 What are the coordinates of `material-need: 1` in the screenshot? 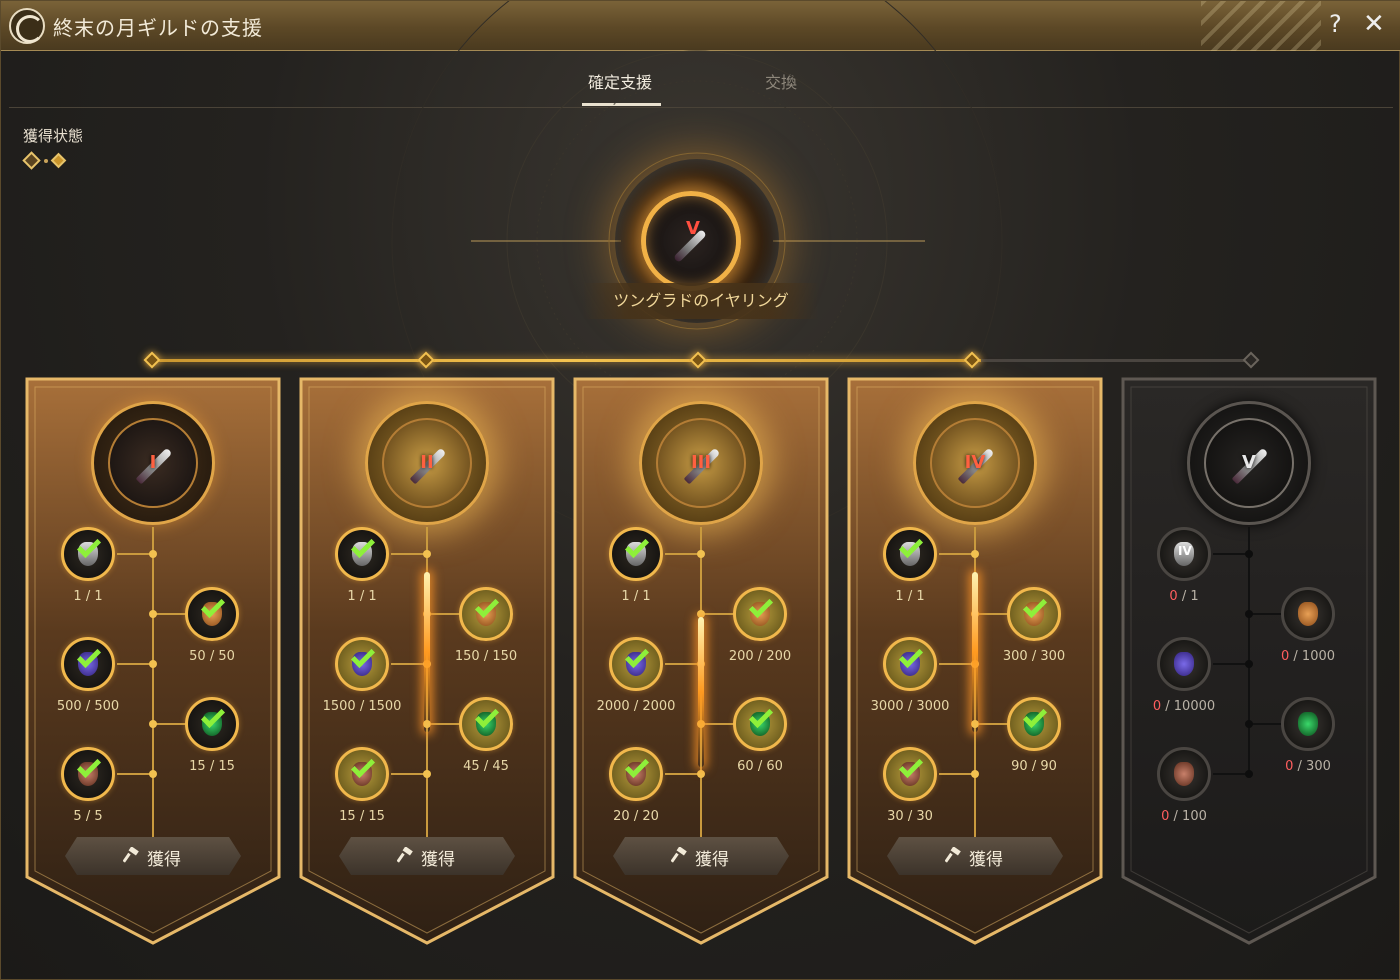 It's located at (646, 596).